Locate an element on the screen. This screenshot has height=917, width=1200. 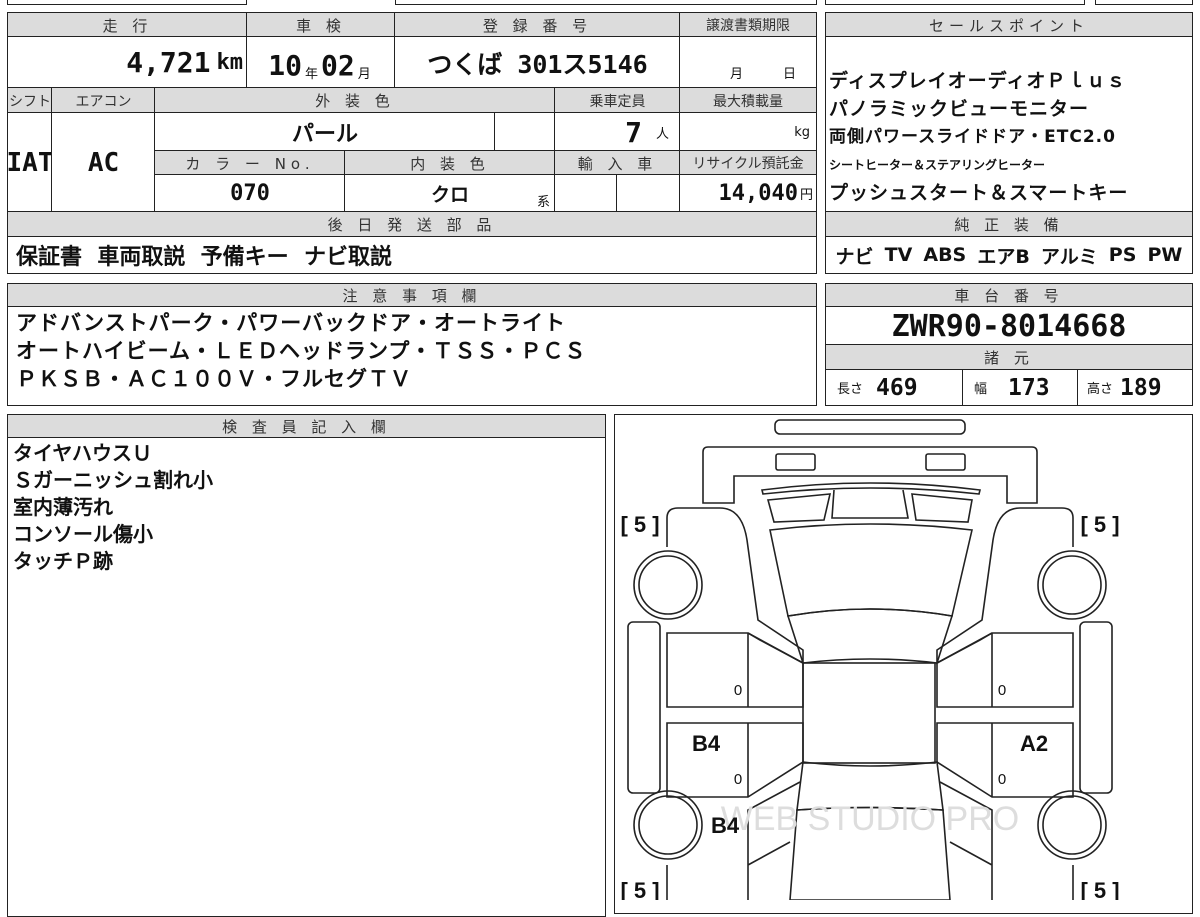
equipment-cell: ナビ TV ABS エアB アルミ PS PW is located at coordinates (1009, 255).